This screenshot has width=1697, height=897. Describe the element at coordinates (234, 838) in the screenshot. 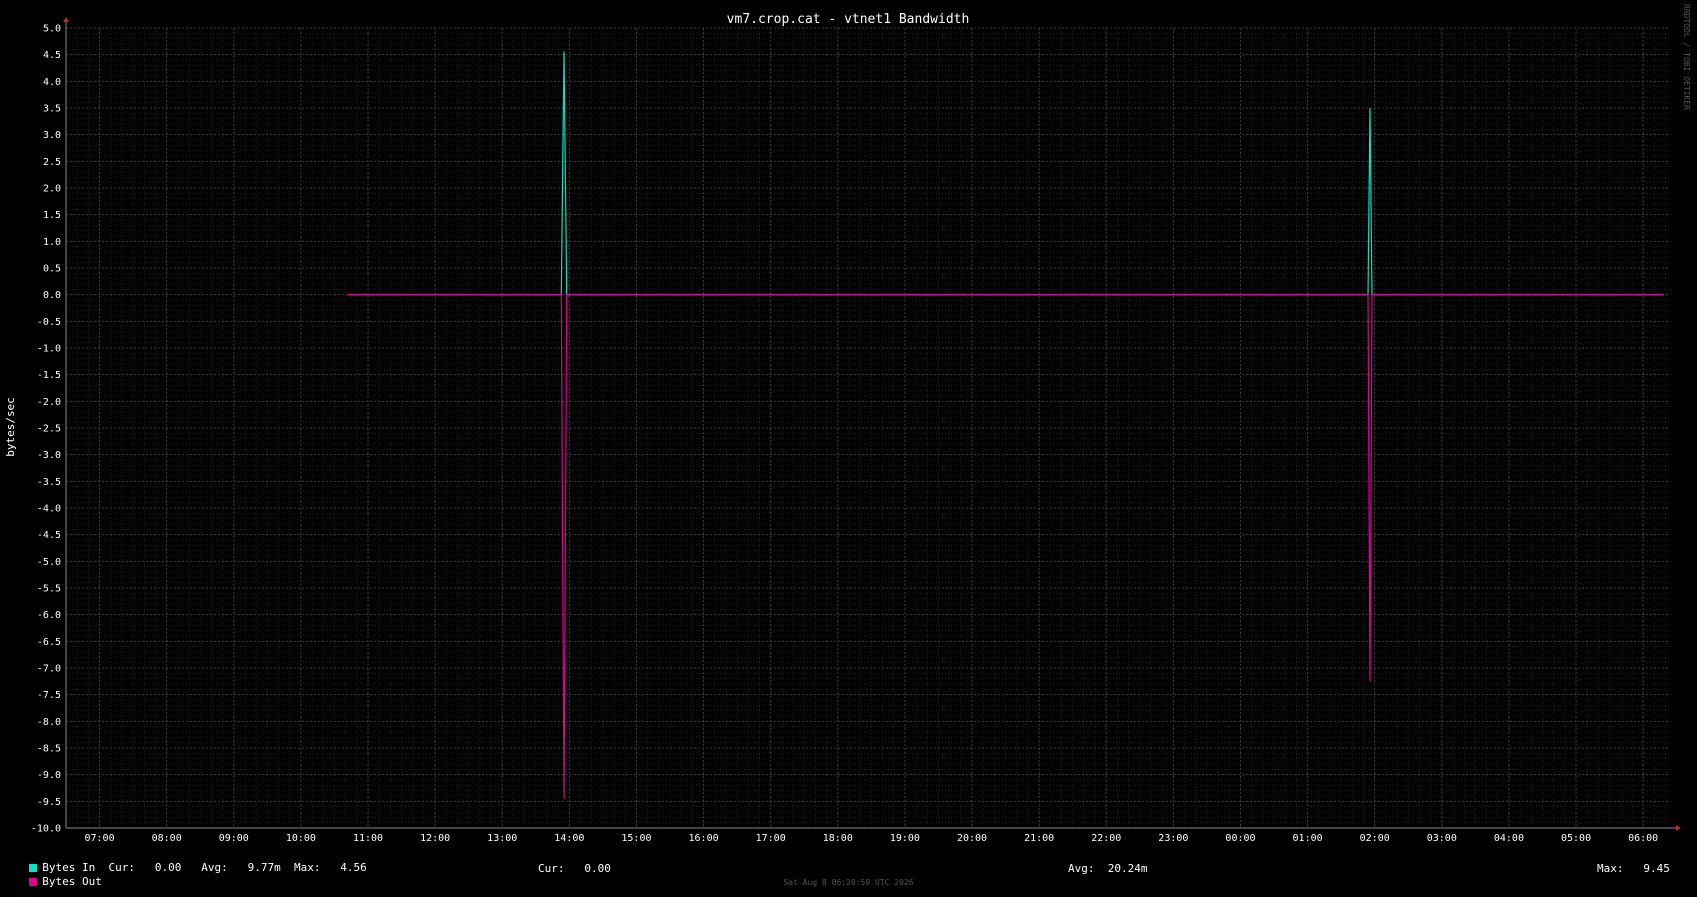

I see `x-tick-label: 09:00` at that location.